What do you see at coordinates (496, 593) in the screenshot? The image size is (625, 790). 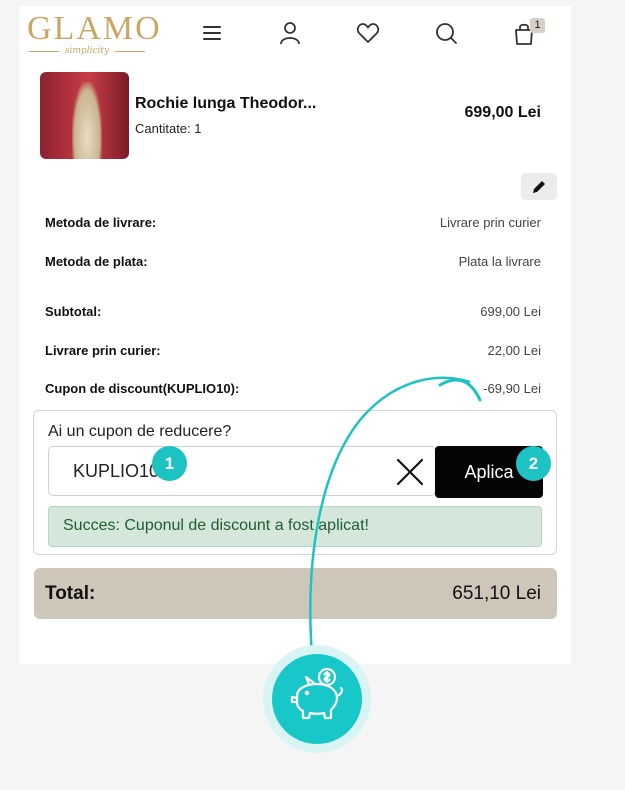 I see `total-value: 651,10 Lei` at bounding box center [496, 593].